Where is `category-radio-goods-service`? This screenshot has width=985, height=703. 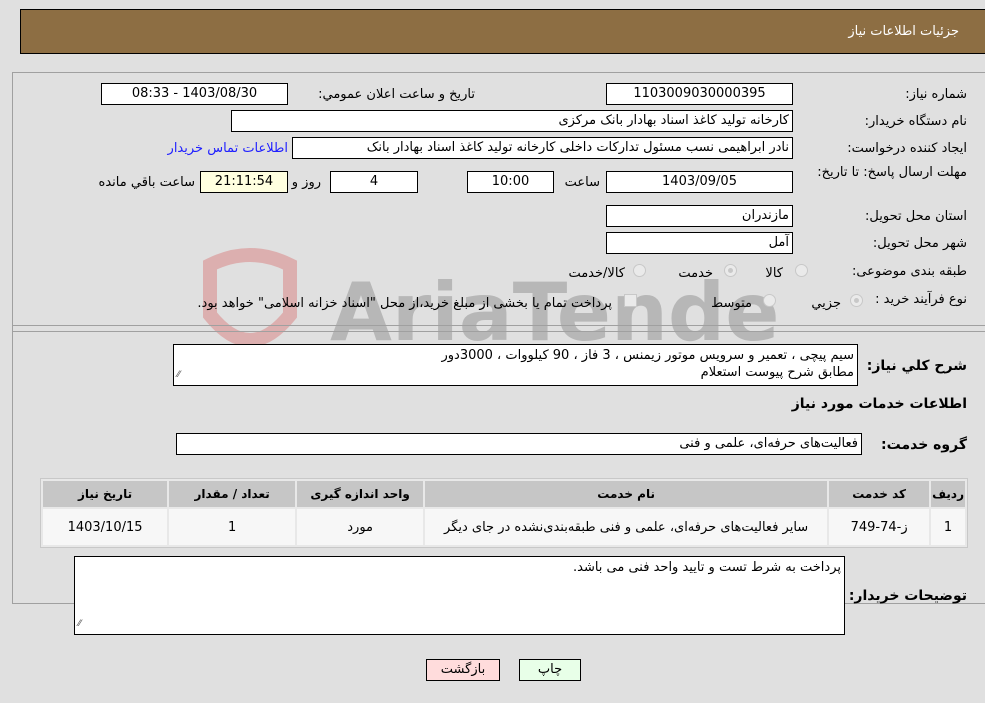
category-radio-goods-service is located at coordinates (639, 270).